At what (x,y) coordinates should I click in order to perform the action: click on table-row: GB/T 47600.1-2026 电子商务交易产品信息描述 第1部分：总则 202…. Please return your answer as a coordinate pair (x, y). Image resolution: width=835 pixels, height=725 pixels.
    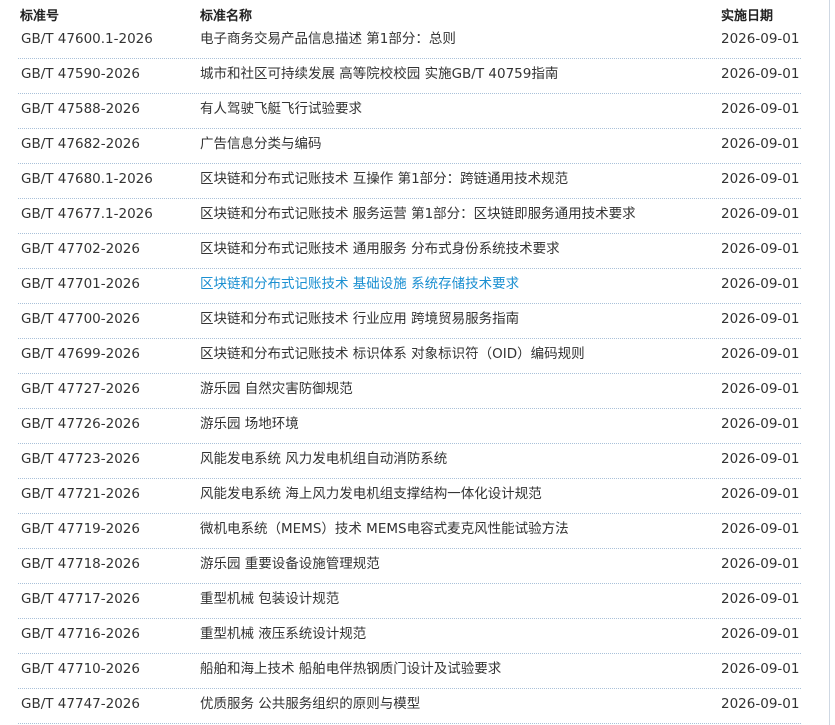
    Looking at the image, I should click on (417, 41).